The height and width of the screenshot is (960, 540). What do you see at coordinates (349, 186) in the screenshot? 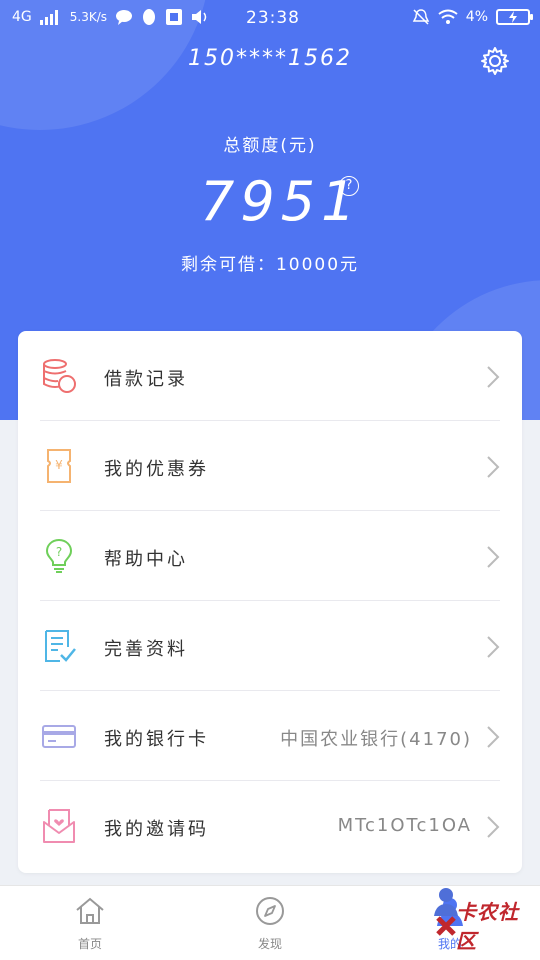
I see `question-circle-icon: ?` at bounding box center [349, 186].